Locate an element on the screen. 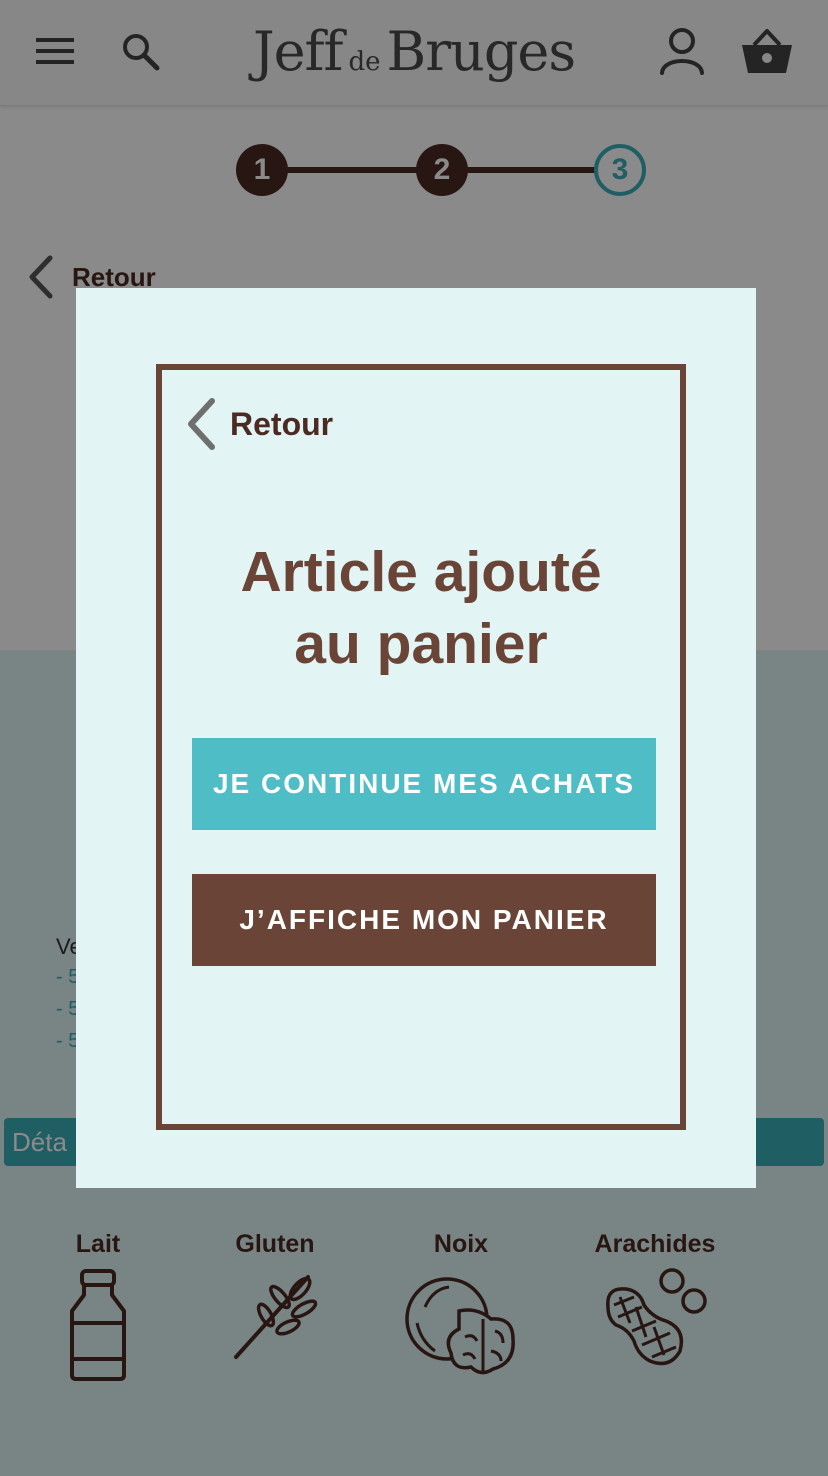  modal-back-button: Retour is located at coordinates (258, 424).